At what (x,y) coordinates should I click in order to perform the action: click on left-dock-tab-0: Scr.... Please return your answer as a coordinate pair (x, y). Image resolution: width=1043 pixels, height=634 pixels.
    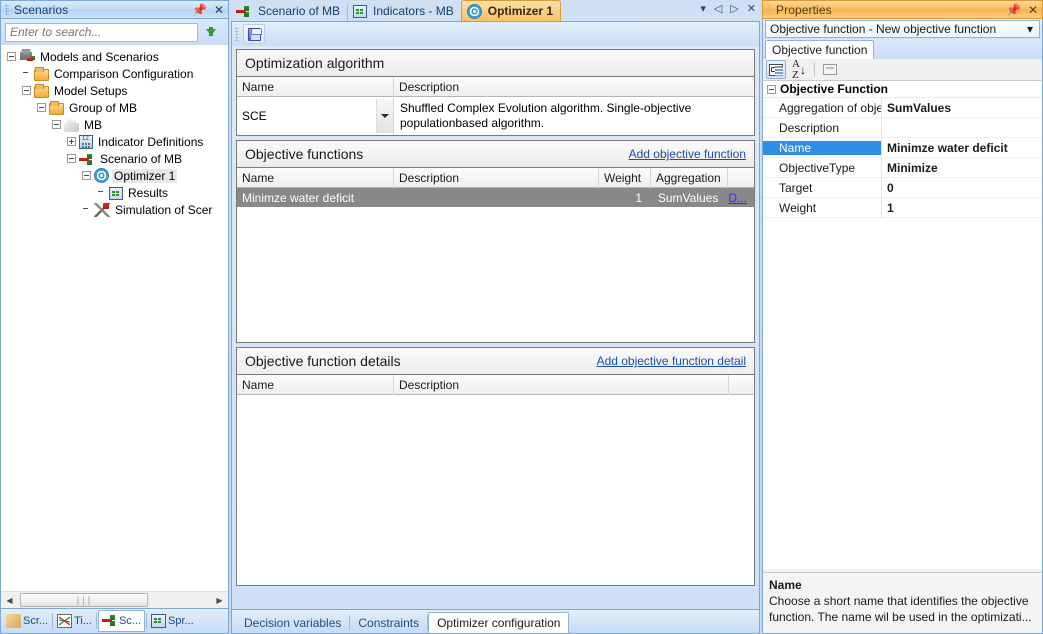
    Looking at the image, I should click on (27, 621).